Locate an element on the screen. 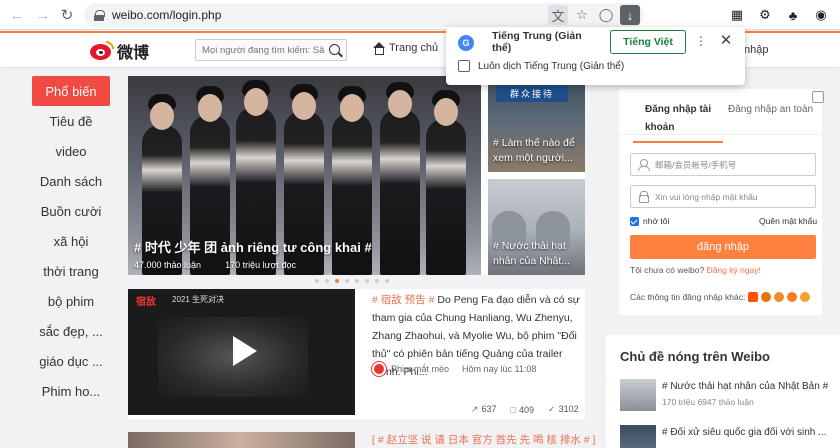  target-language-tab: Tiếng Việt is located at coordinates (648, 42).